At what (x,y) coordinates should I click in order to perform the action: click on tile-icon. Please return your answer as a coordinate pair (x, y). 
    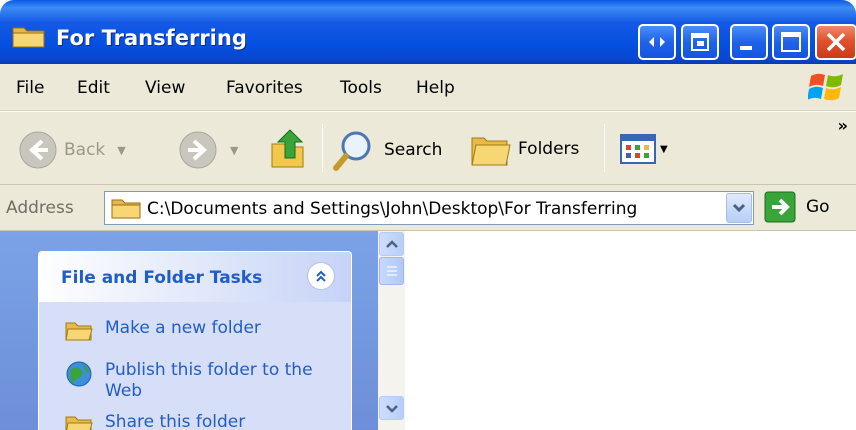
    Looking at the image, I should click on (657, 42).